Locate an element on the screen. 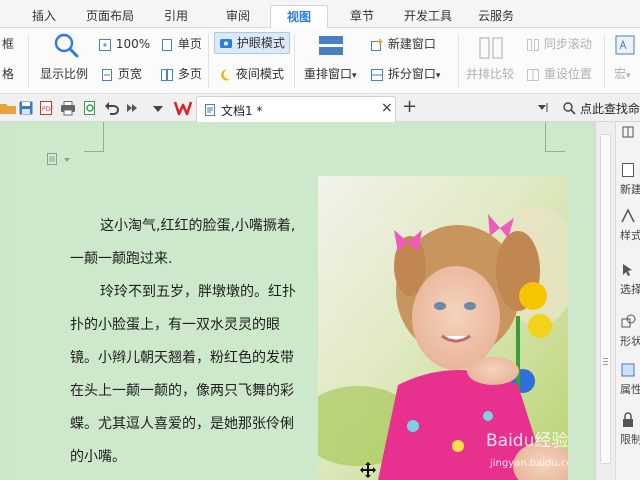 The height and width of the screenshot is (480, 640). paragraph-2-line-5: 蝶。尤其逗人喜爱的，是她那张伶俐 is located at coordinates (182, 424).